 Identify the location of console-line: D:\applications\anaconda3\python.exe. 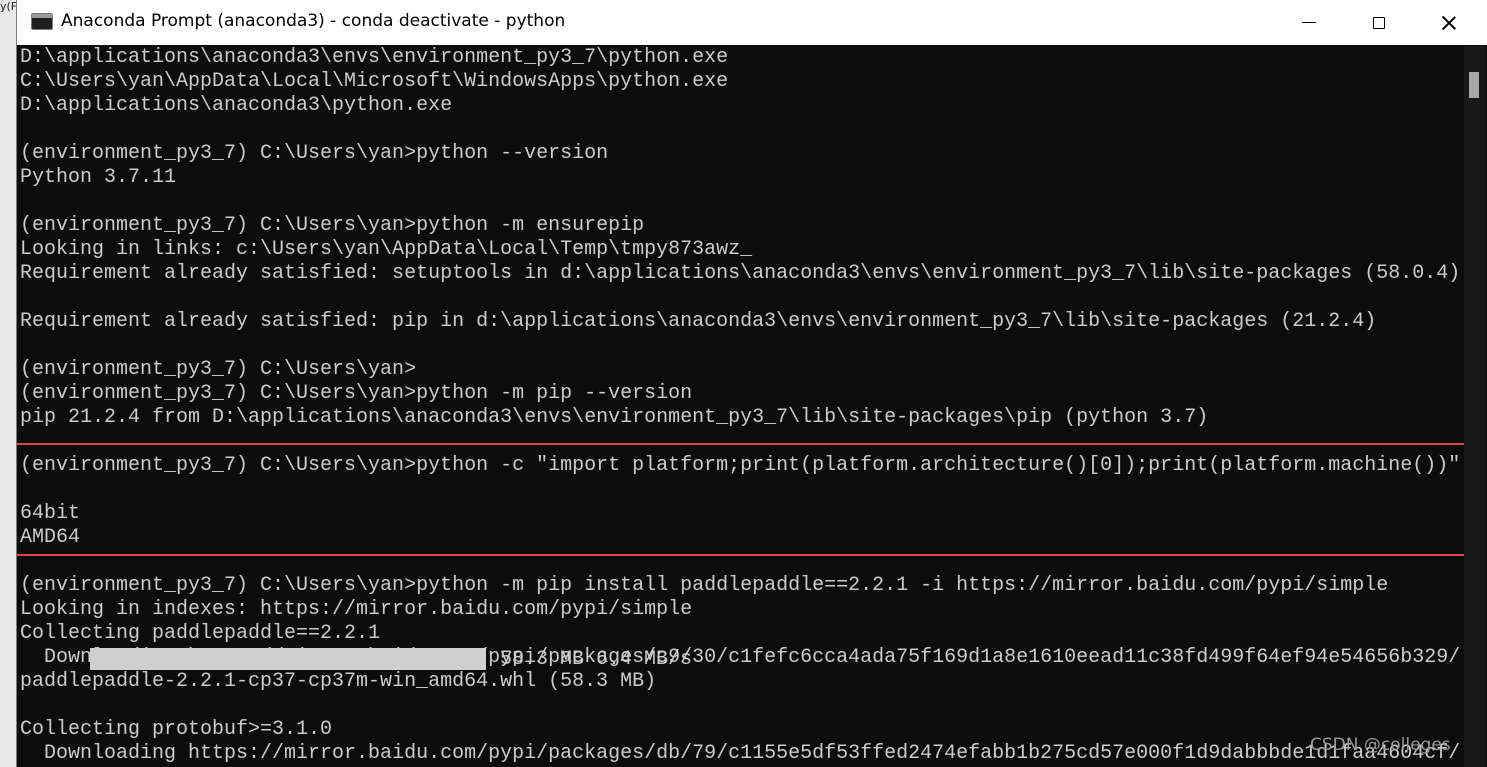
(236, 105).